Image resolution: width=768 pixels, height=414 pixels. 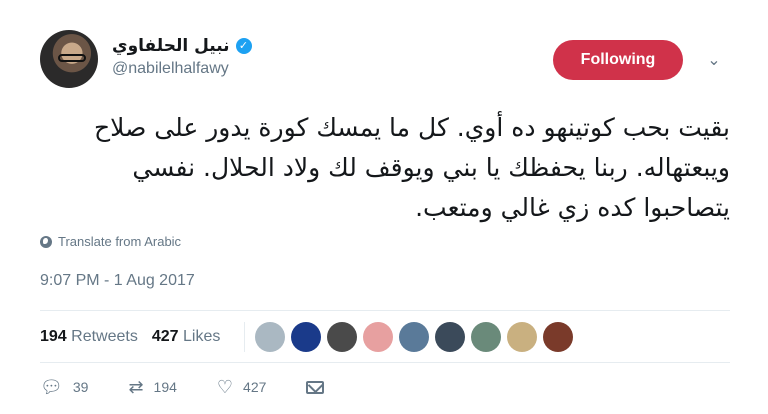 I want to click on author-block: نبيل الحلفاوي ✓ @nabilelhalfawy, so click(x=182, y=57).